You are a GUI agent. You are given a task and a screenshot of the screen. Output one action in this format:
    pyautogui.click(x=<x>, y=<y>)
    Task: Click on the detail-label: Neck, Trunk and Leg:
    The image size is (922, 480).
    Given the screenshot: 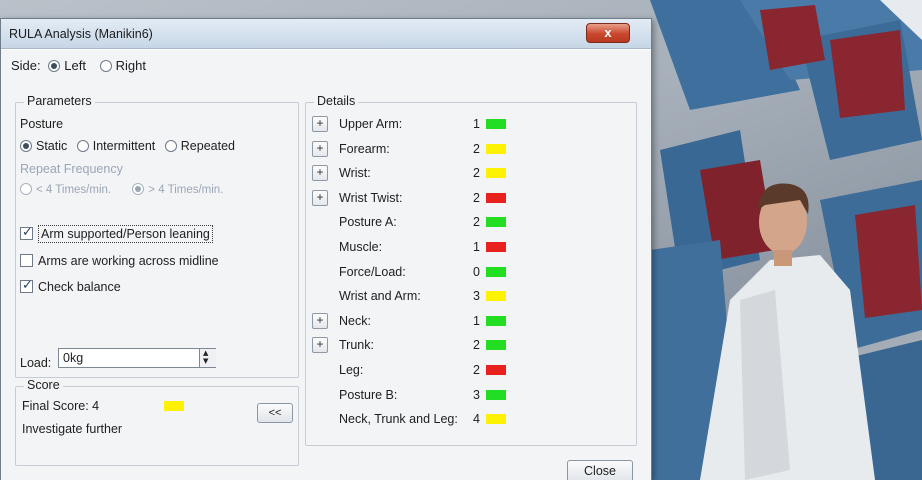 What is the action you would take?
    pyautogui.click(x=398, y=419)
    